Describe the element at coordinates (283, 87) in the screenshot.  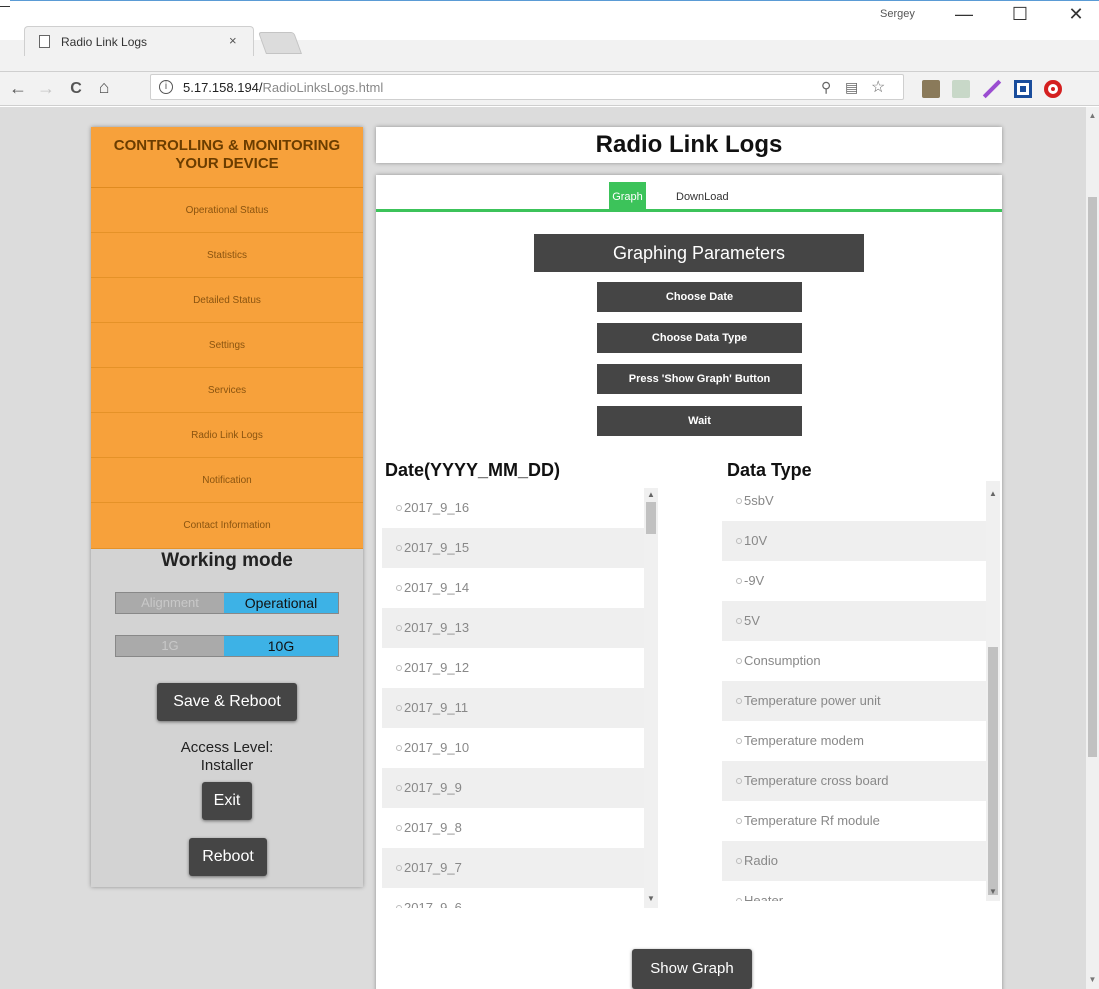
I see `url-text: 5.17.158.194/RadioLinksLogs.html` at that location.